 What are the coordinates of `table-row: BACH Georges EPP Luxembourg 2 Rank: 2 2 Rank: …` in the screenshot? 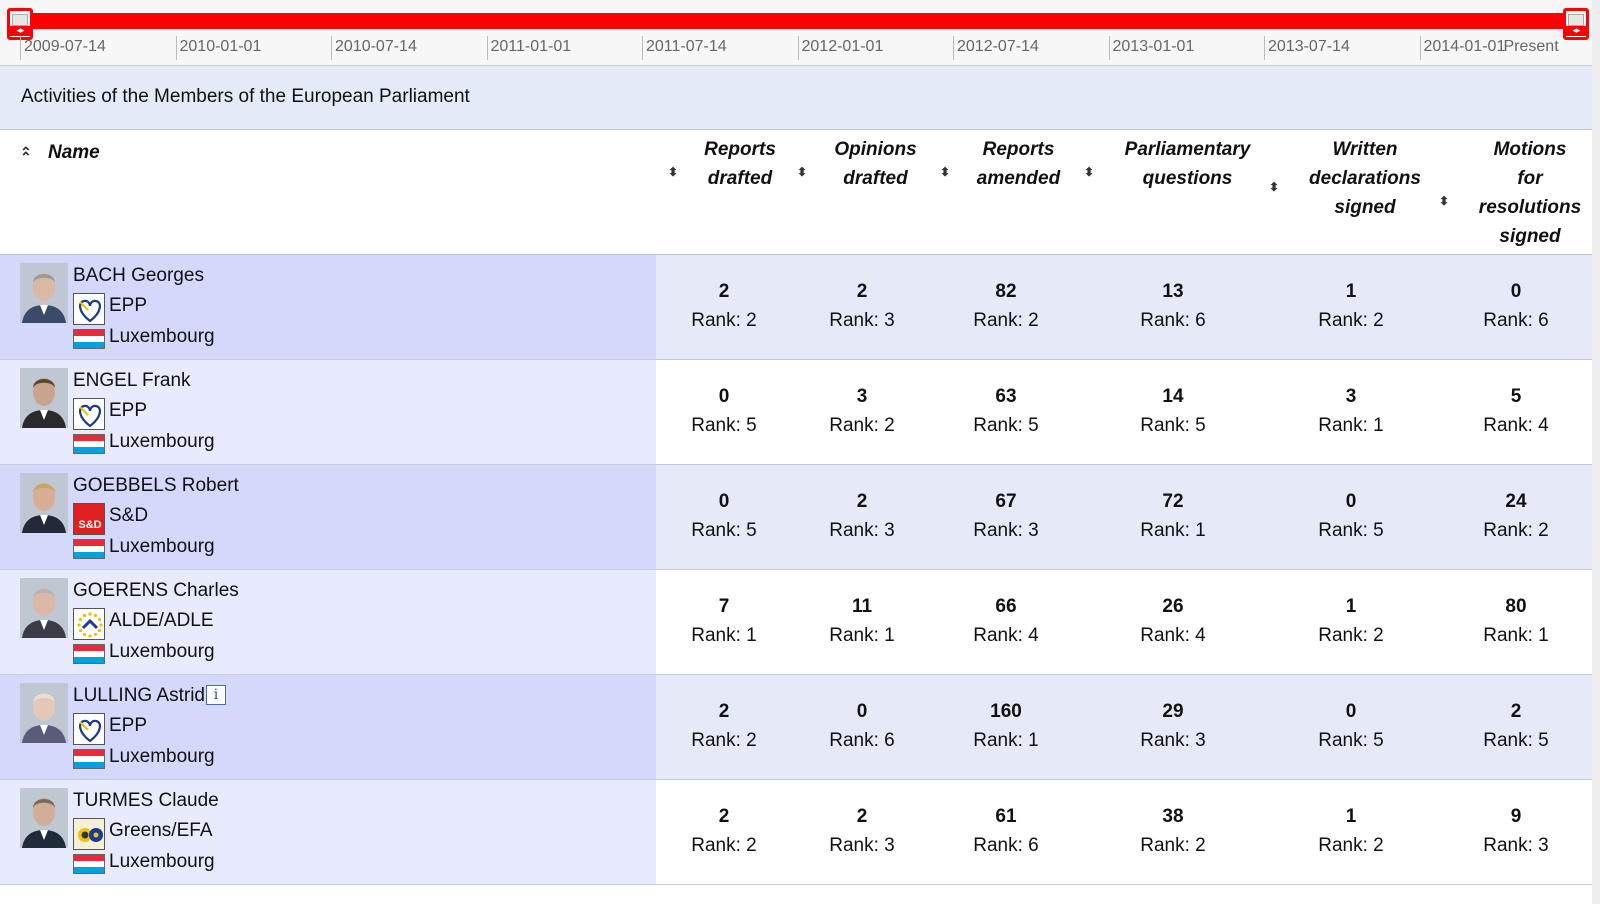 It's located at (800, 307).